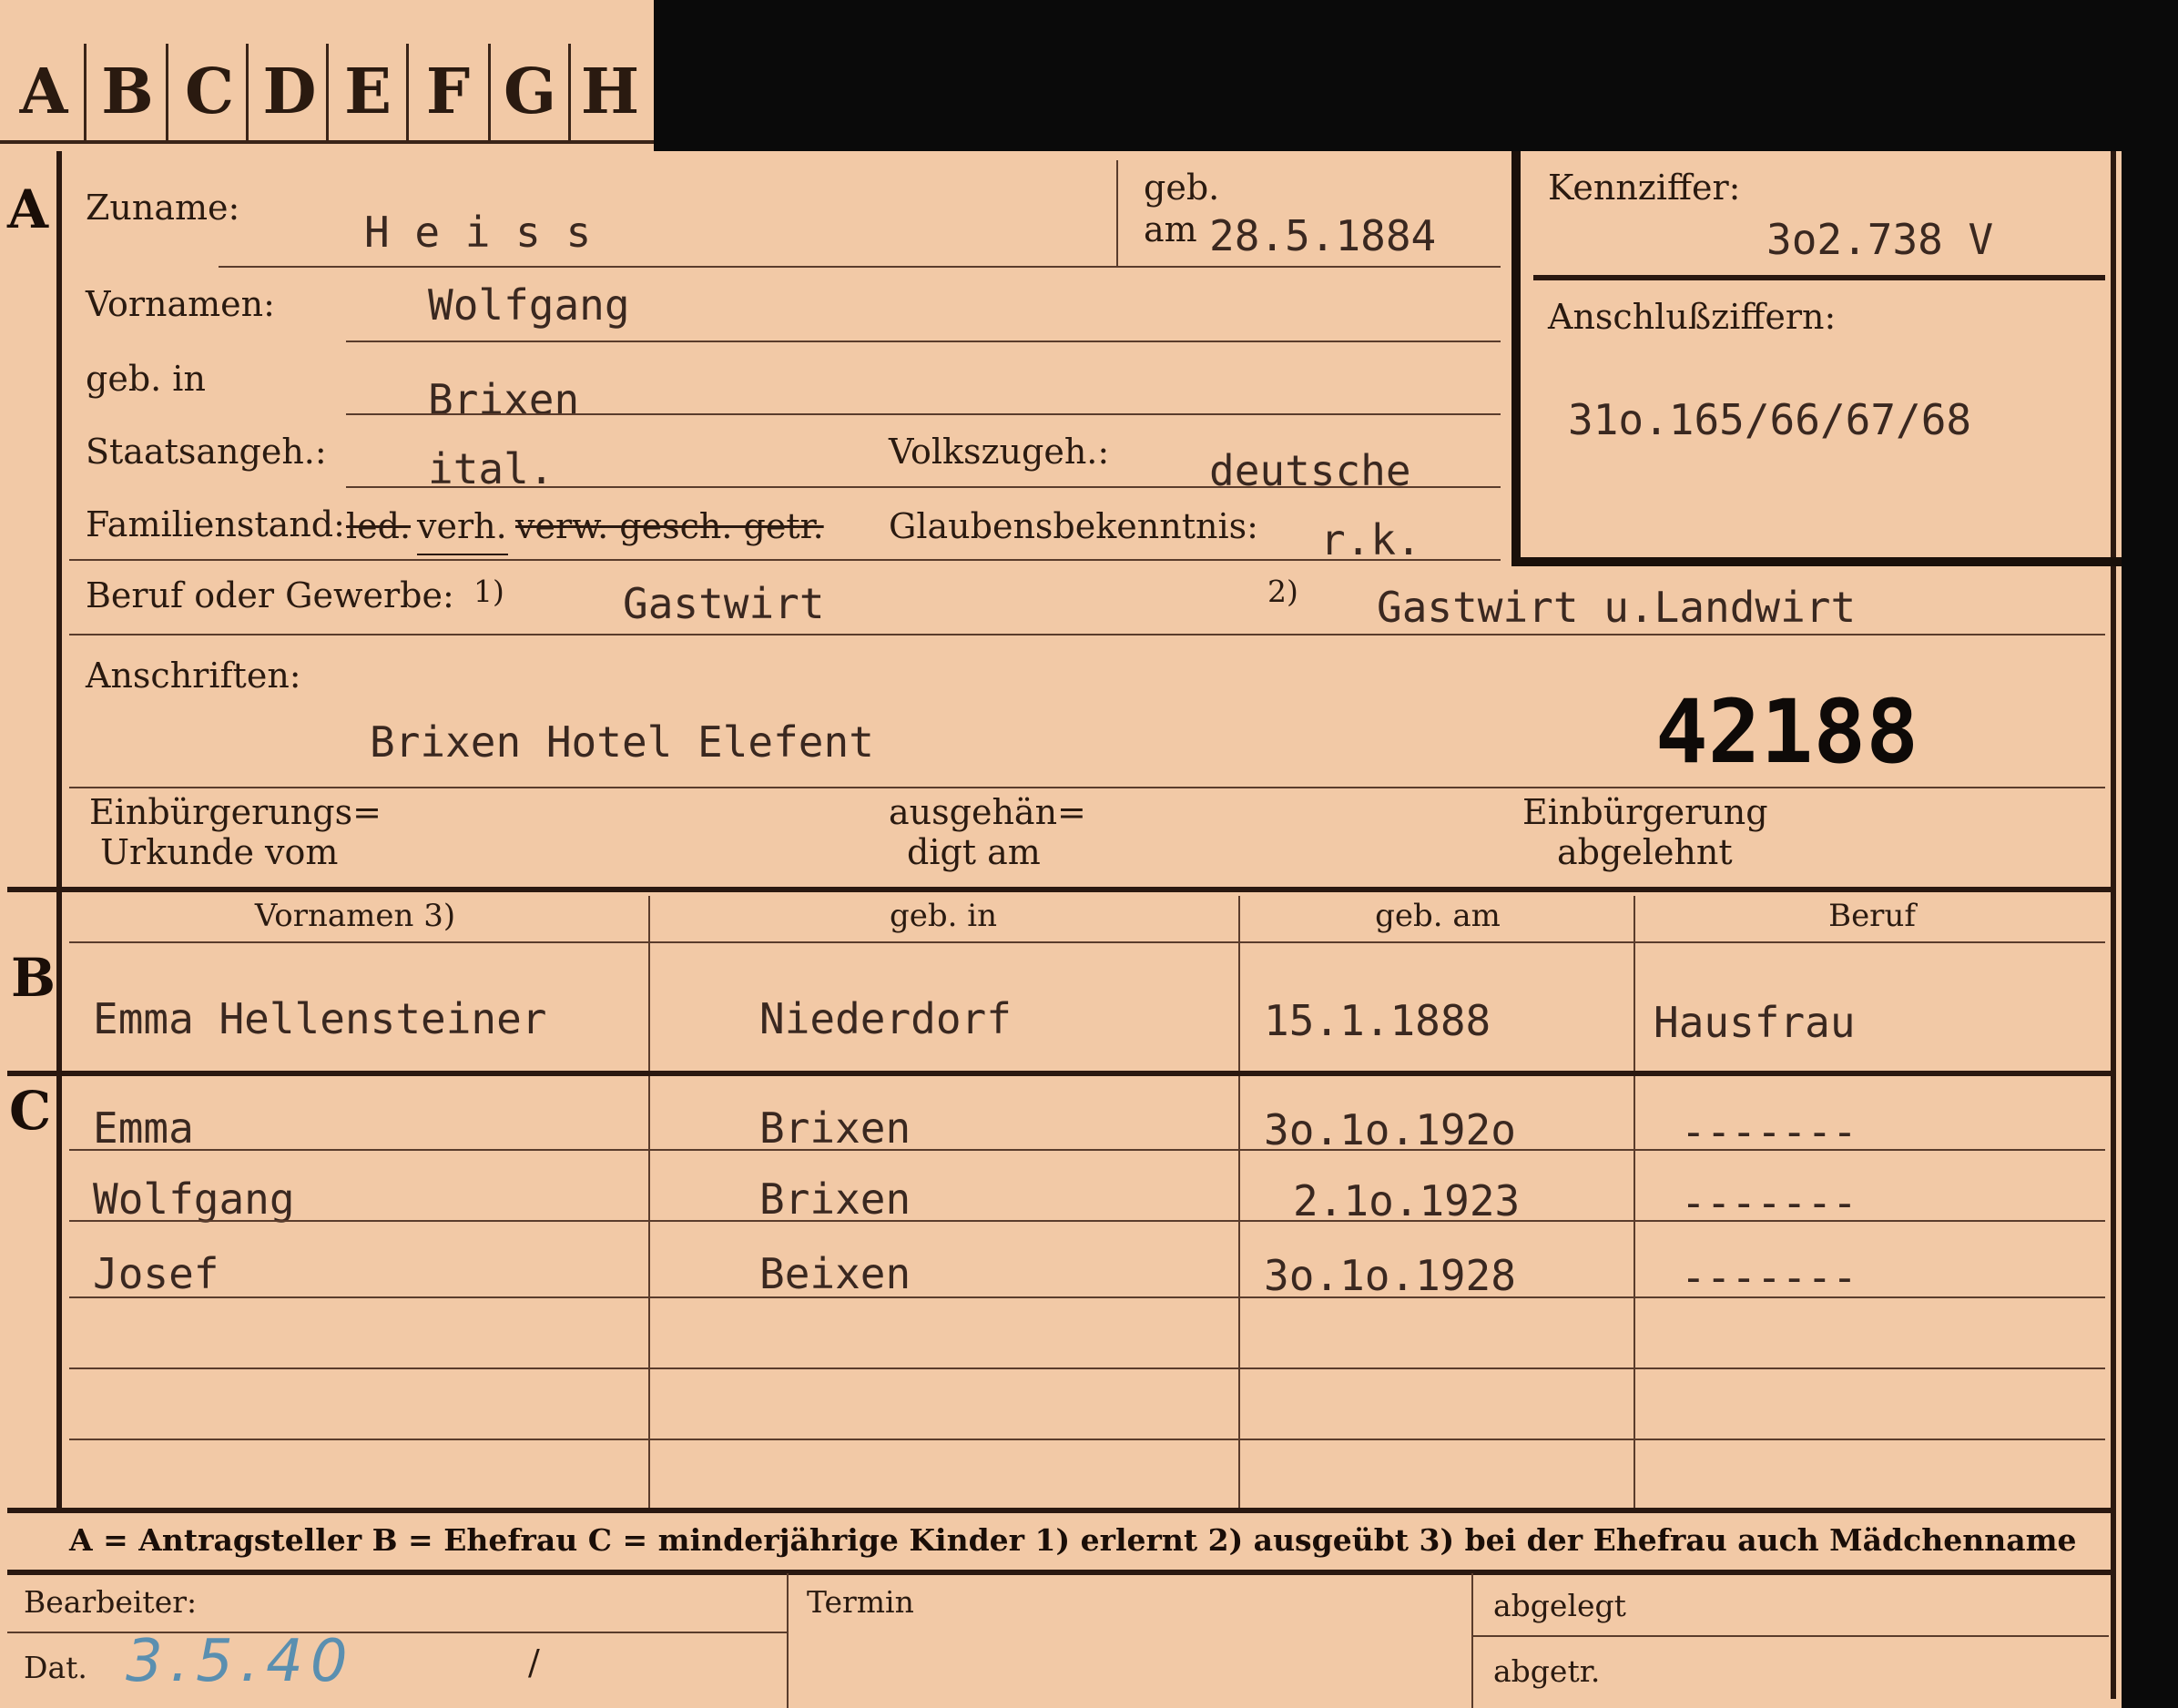 This screenshot has width=2178, height=1708. What do you see at coordinates (1790, 1636) in the screenshot?
I see `abgelegt-underline` at bounding box center [1790, 1636].